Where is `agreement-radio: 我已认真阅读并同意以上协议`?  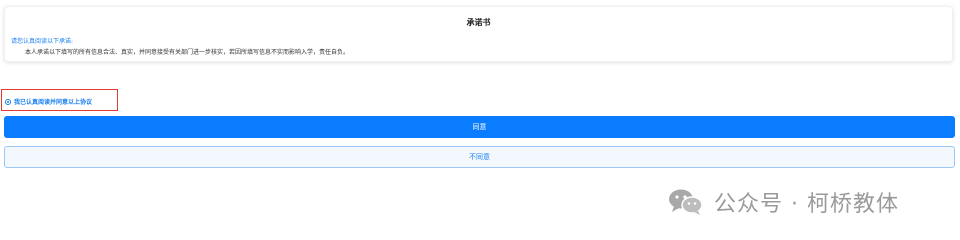 agreement-radio: 我已认真阅读并同意以上协议 is located at coordinates (48, 101).